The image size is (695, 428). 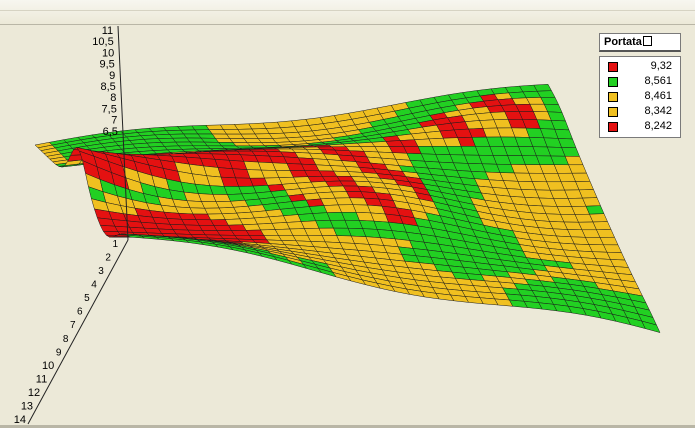 I want to click on y-tick-label: 3, so click(x=101, y=271).